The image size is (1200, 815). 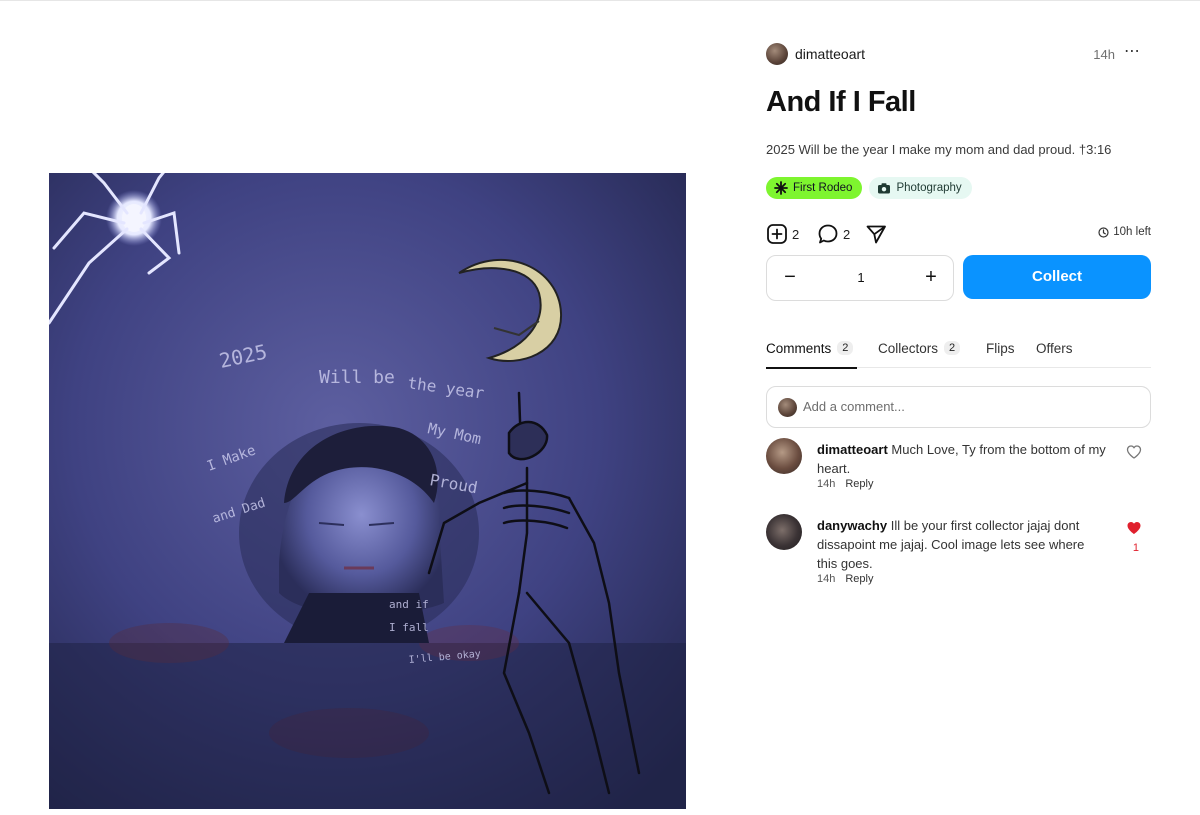 I want to click on comment-composer, so click(x=958, y=407).